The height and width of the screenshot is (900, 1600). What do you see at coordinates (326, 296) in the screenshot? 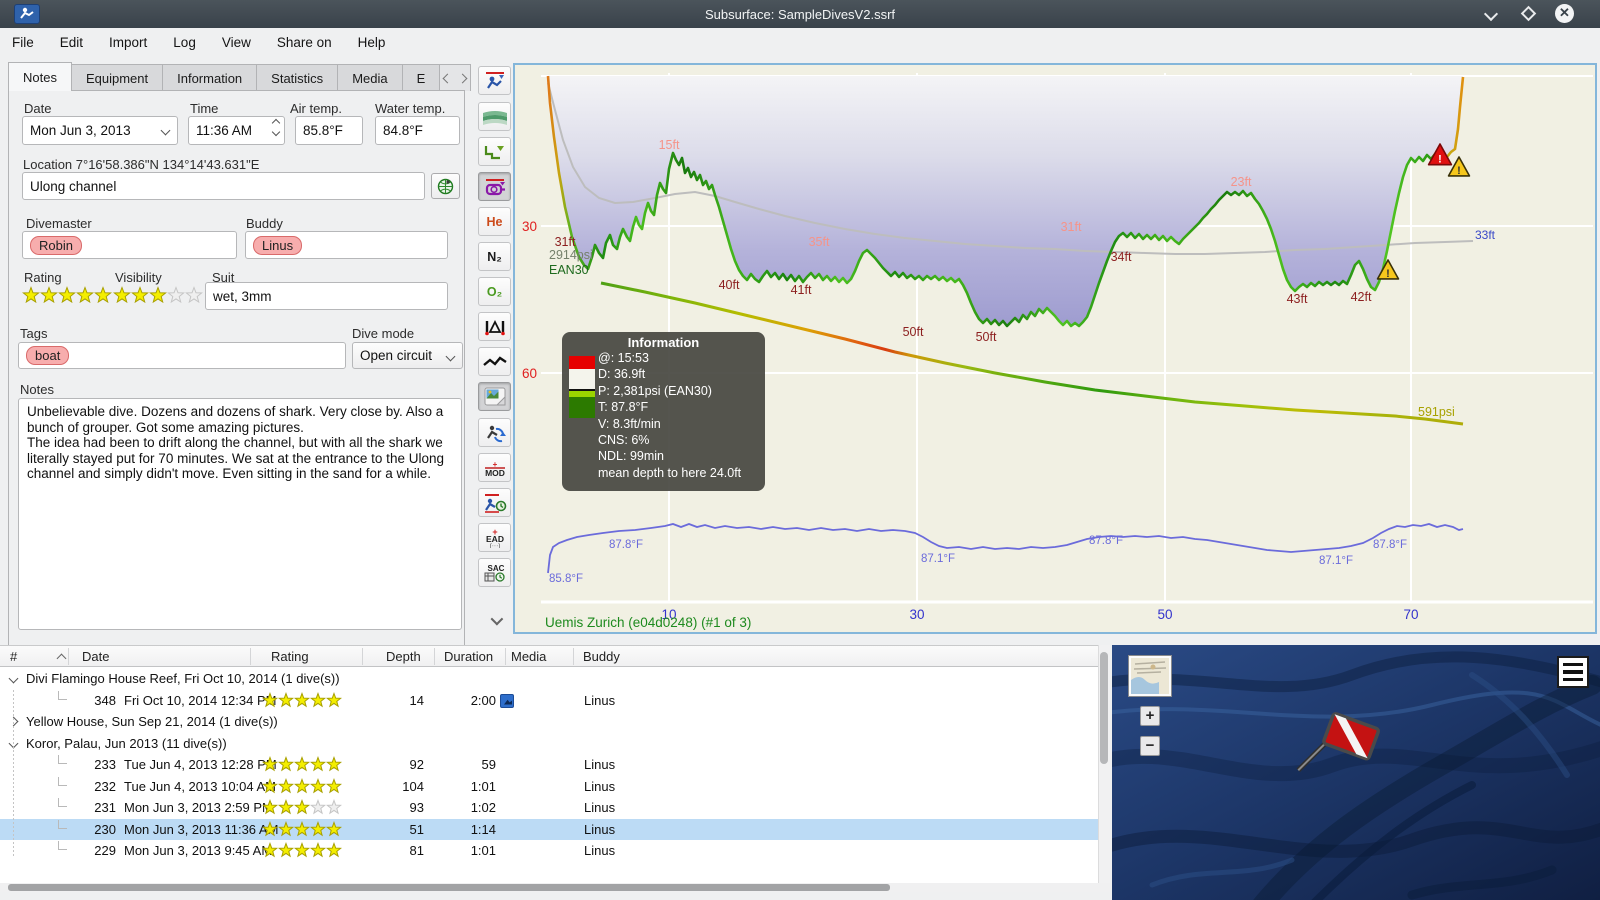
I see `suit-field: wet, 3mm` at bounding box center [326, 296].